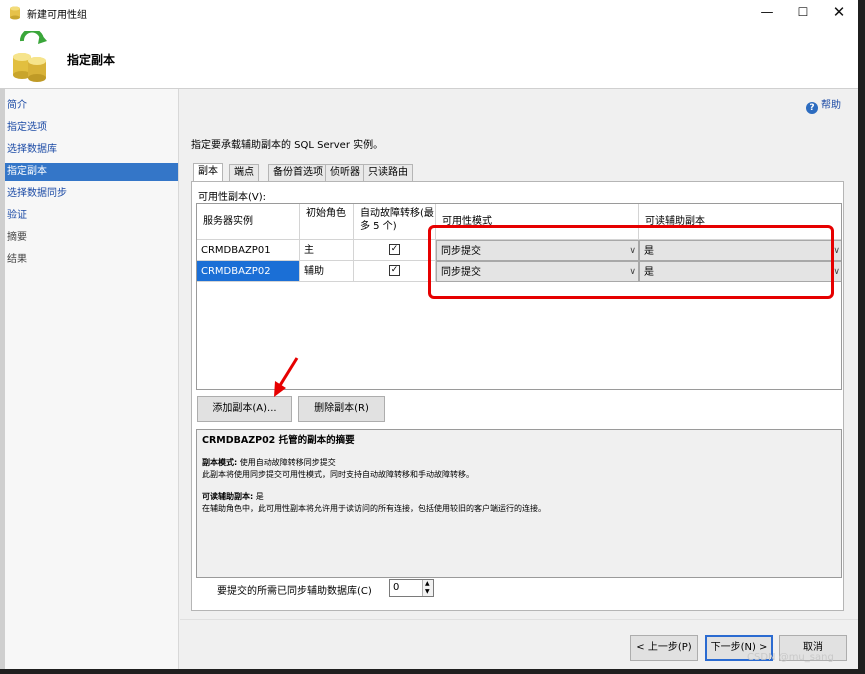 The width and height of the screenshot is (865, 674). Describe the element at coordinates (15, 13) in the screenshot. I see `database-app-icon` at that location.